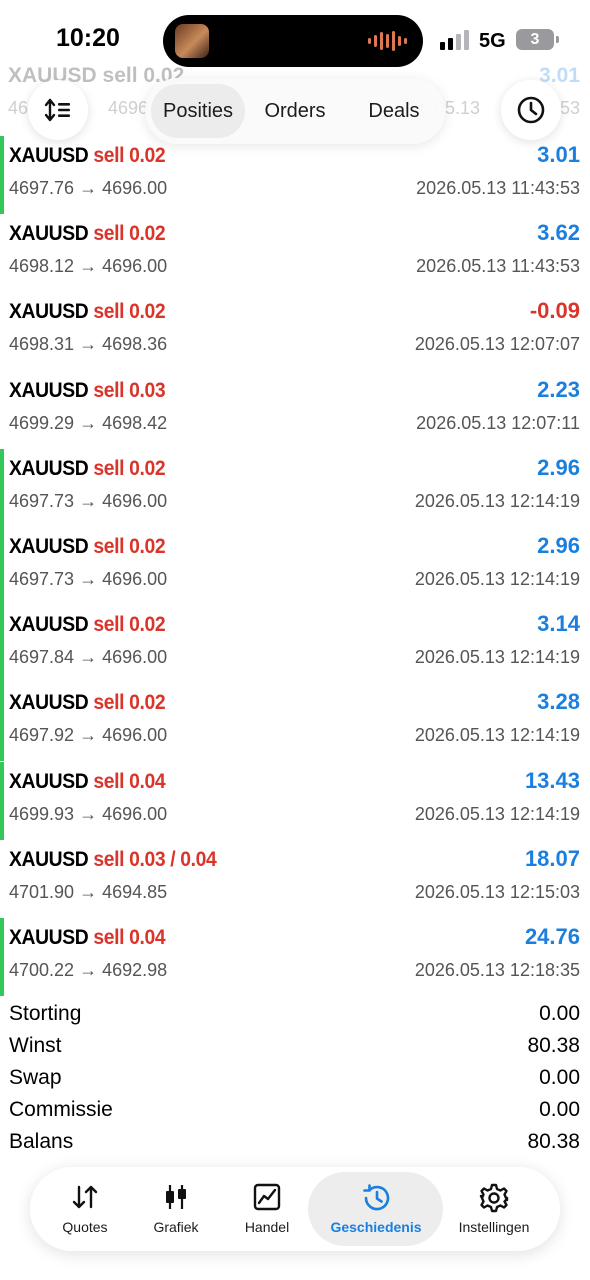 Image resolution: width=590 pixels, height=1280 pixels. I want to click on trade-chart-icon, so click(267, 1197).